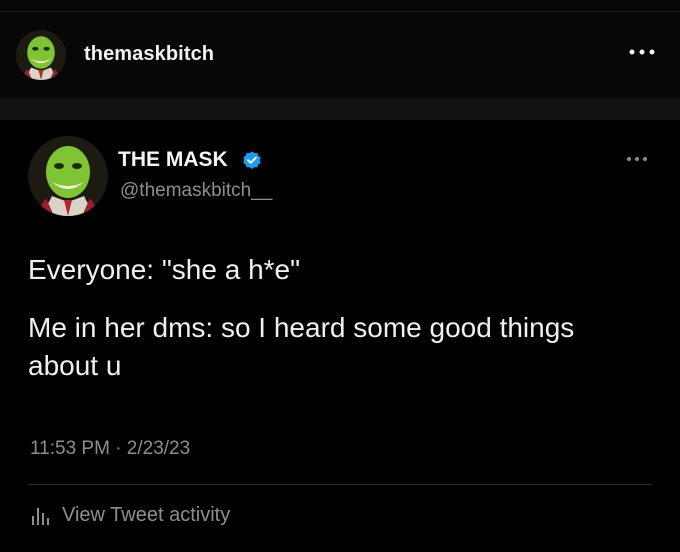  What do you see at coordinates (340, 109) in the screenshot?
I see `section-divider` at bounding box center [340, 109].